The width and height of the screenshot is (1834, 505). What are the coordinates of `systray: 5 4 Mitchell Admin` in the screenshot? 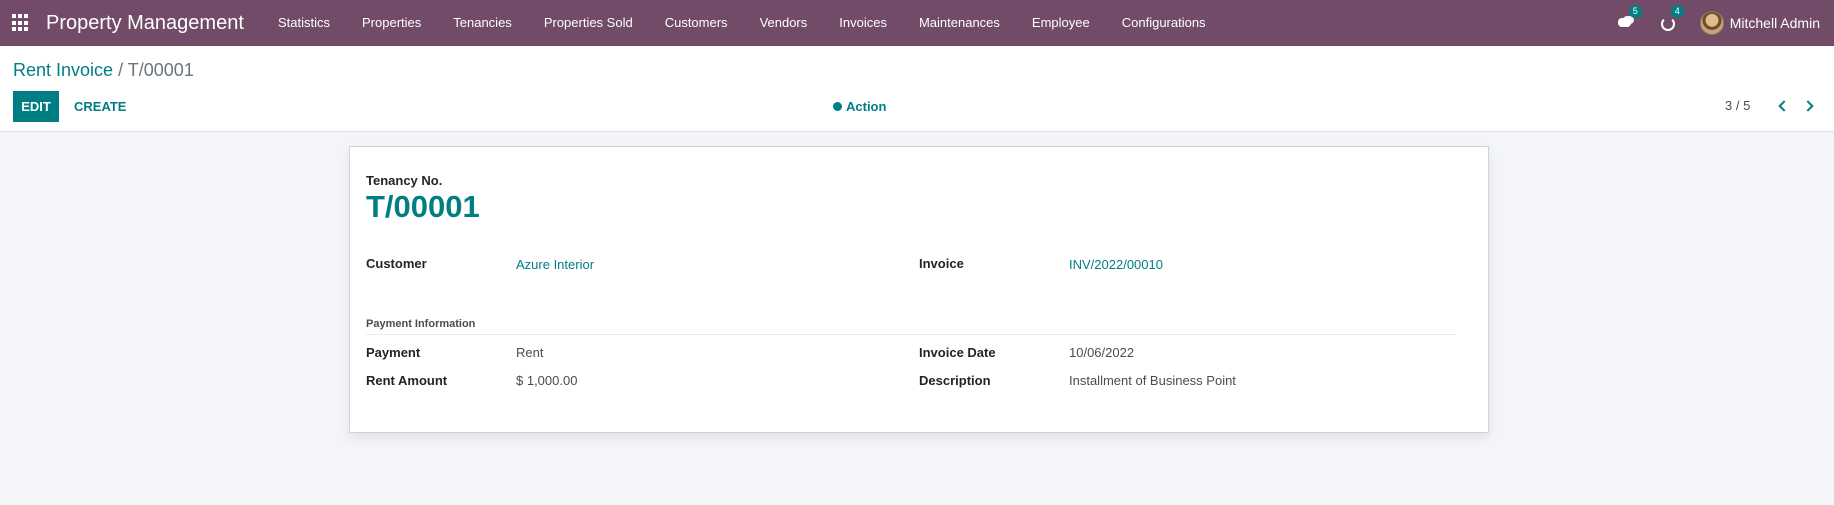 It's located at (1725, 23).